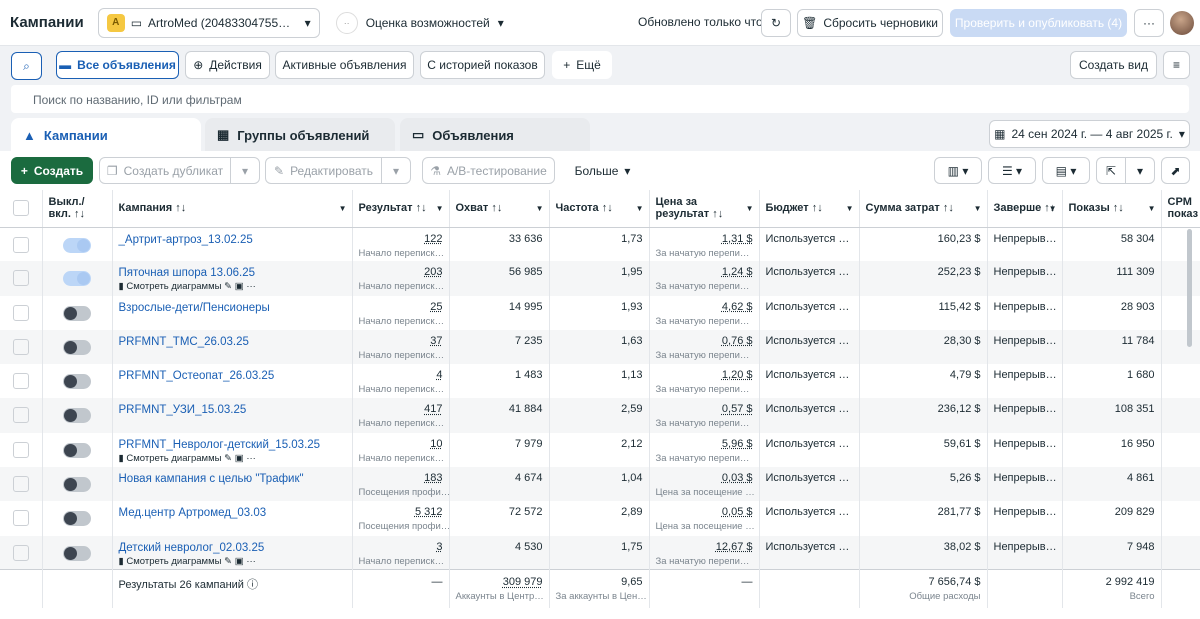 The image size is (1200, 619). Describe the element at coordinates (232, 308) in the screenshot. I see `campaign-name-link: Взрослые-дети/Пенсионеры` at that location.